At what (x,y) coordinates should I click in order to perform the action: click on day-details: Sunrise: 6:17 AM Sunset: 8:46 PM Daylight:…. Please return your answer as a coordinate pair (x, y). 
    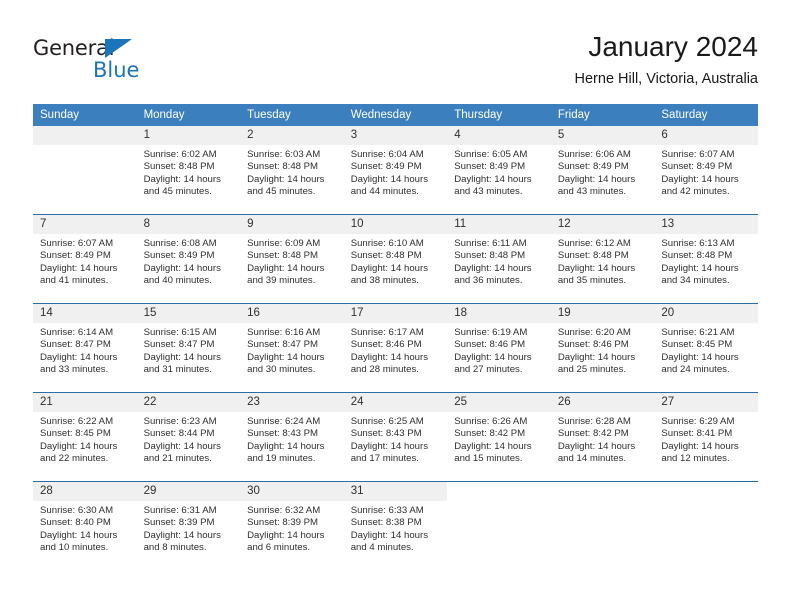
    Looking at the image, I should click on (396, 350).